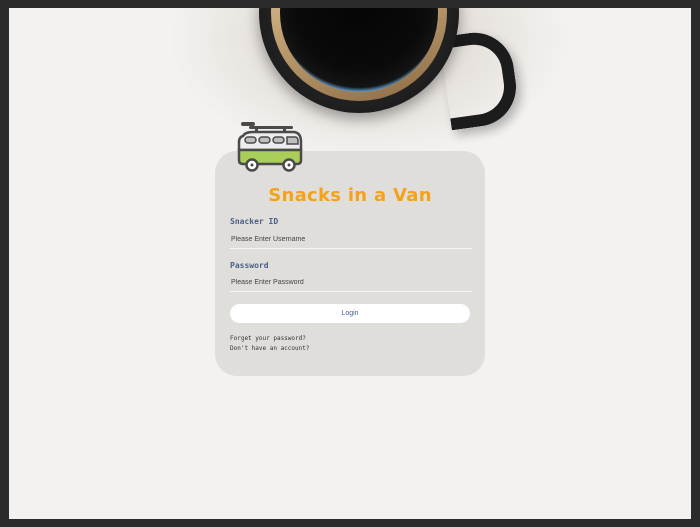 The image size is (700, 527). Describe the element at coordinates (249, 265) in the screenshot. I see `password-label: Password` at that location.